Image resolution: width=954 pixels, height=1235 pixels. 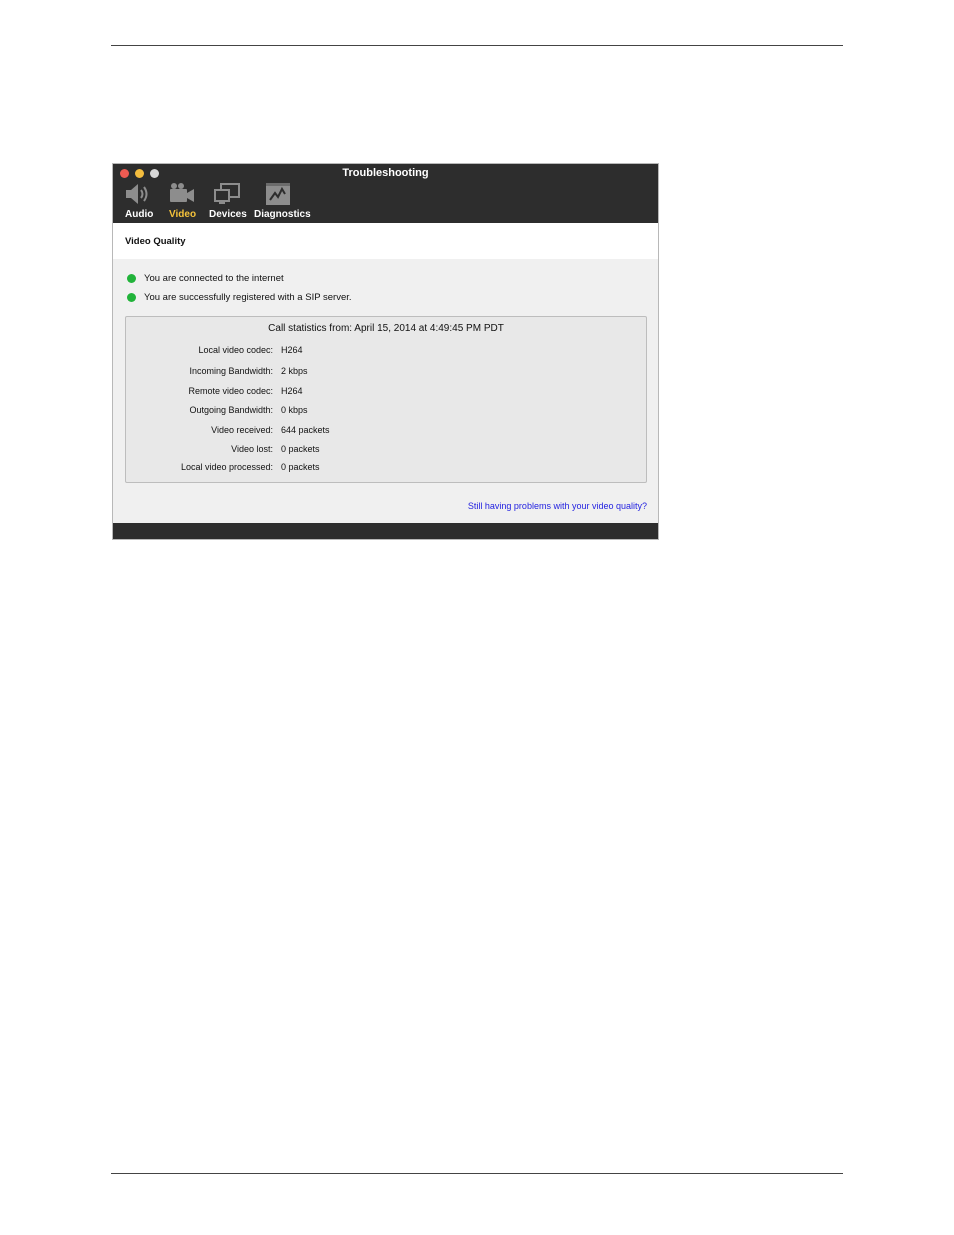 What do you see at coordinates (278, 194) in the screenshot?
I see `chart-icon` at bounding box center [278, 194].